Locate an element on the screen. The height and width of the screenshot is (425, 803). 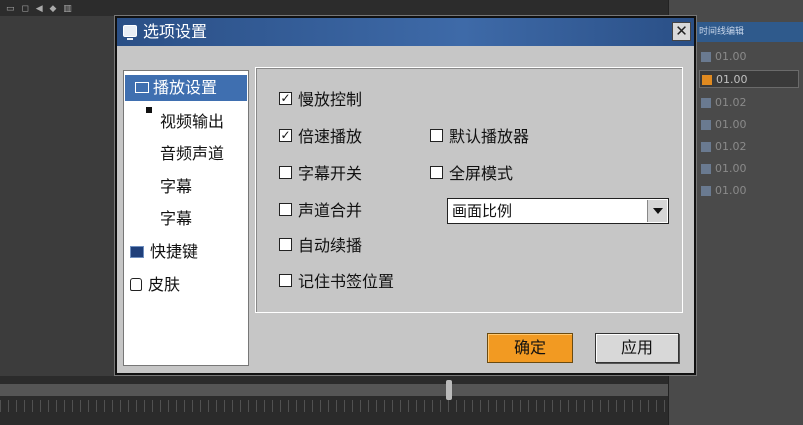
close-button: ✕ is located at coordinates (681, 31).